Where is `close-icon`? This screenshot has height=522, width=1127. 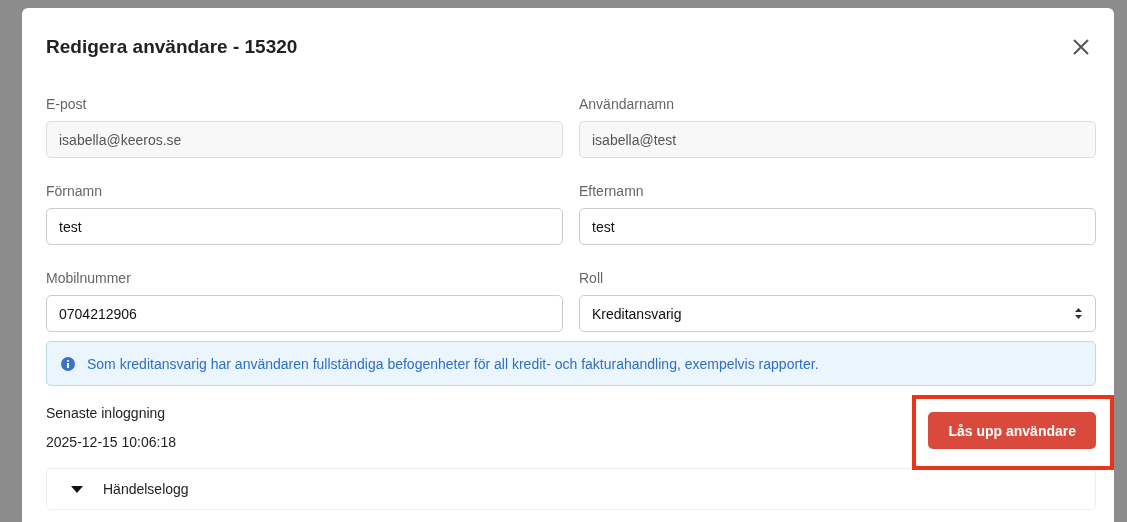
close-icon is located at coordinates (1081, 47).